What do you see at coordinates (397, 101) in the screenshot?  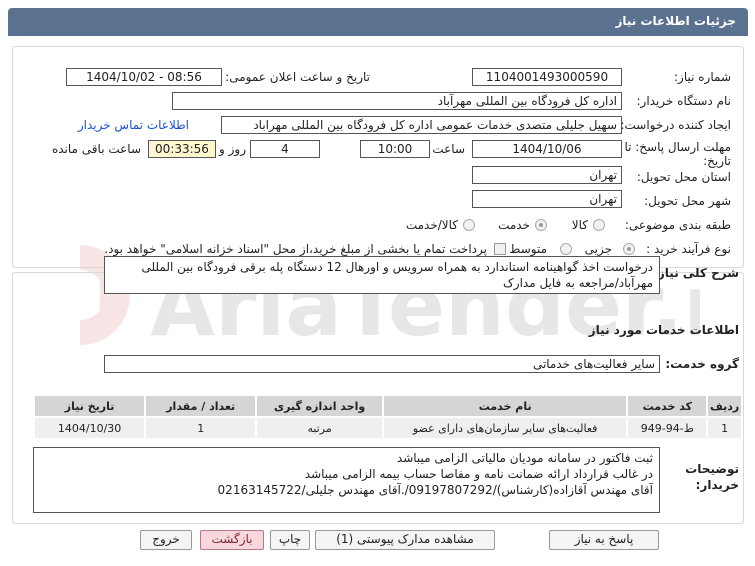 I see `buyer-org-field: اداره کل فرودگاه بین المللی مهرآباد` at bounding box center [397, 101].